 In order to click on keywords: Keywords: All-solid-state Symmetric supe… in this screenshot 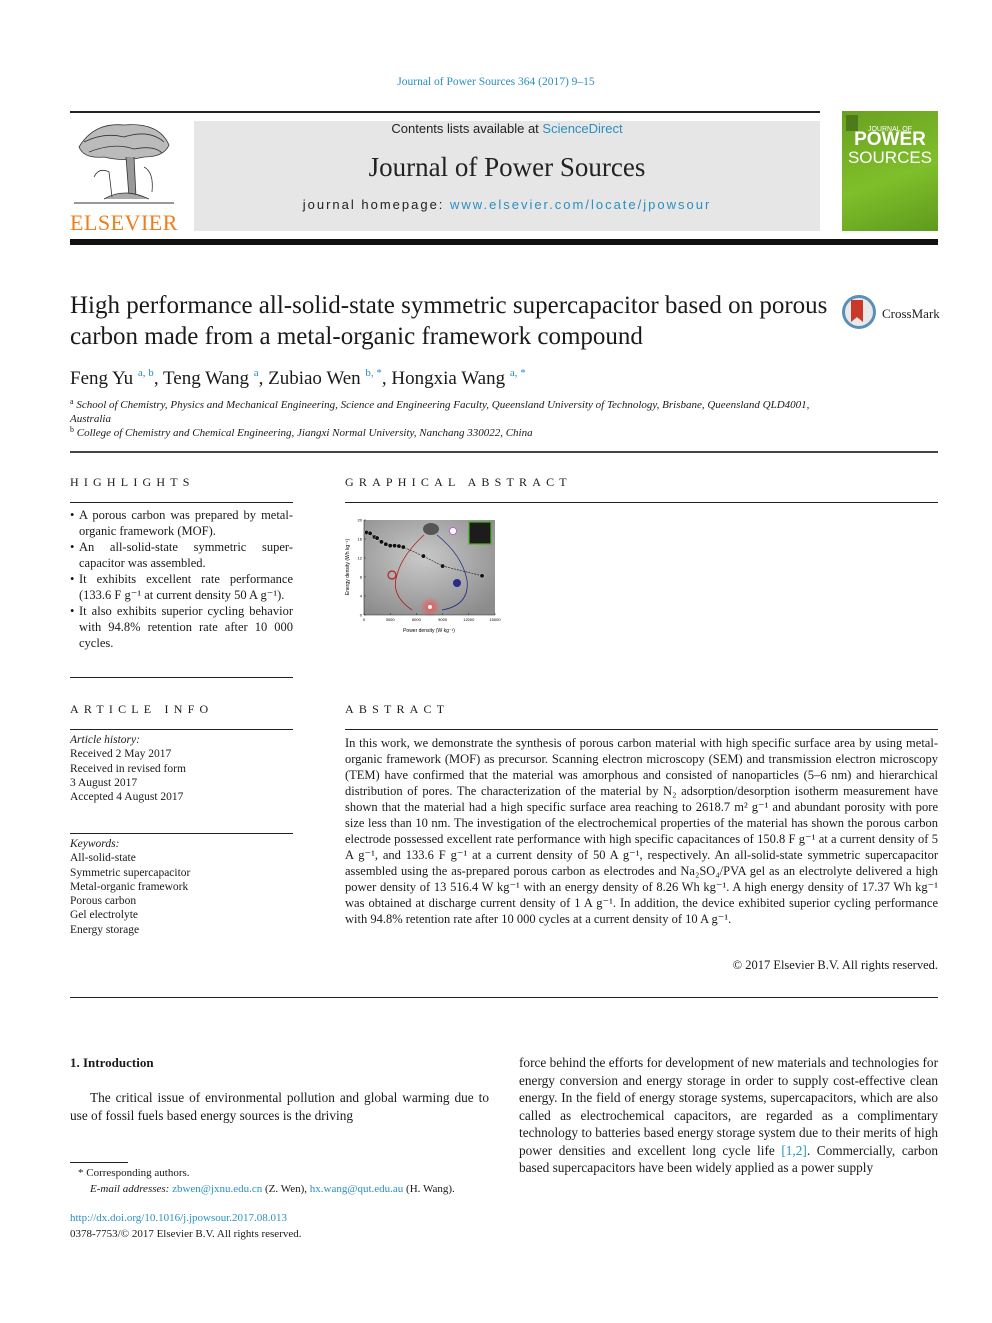, I will do `click(181, 887)`.